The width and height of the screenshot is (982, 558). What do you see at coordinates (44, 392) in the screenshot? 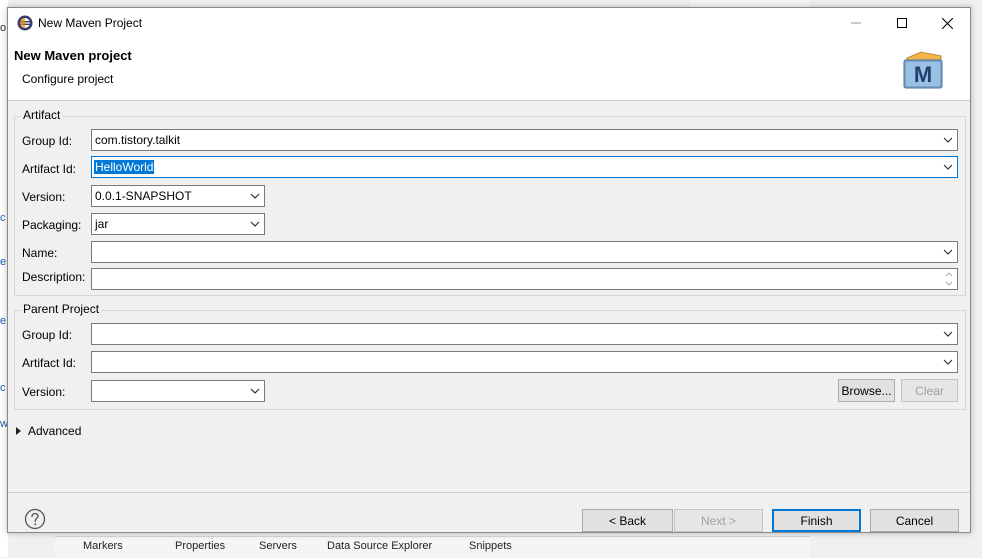
I see `parent-version-label: Version:` at bounding box center [44, 392].